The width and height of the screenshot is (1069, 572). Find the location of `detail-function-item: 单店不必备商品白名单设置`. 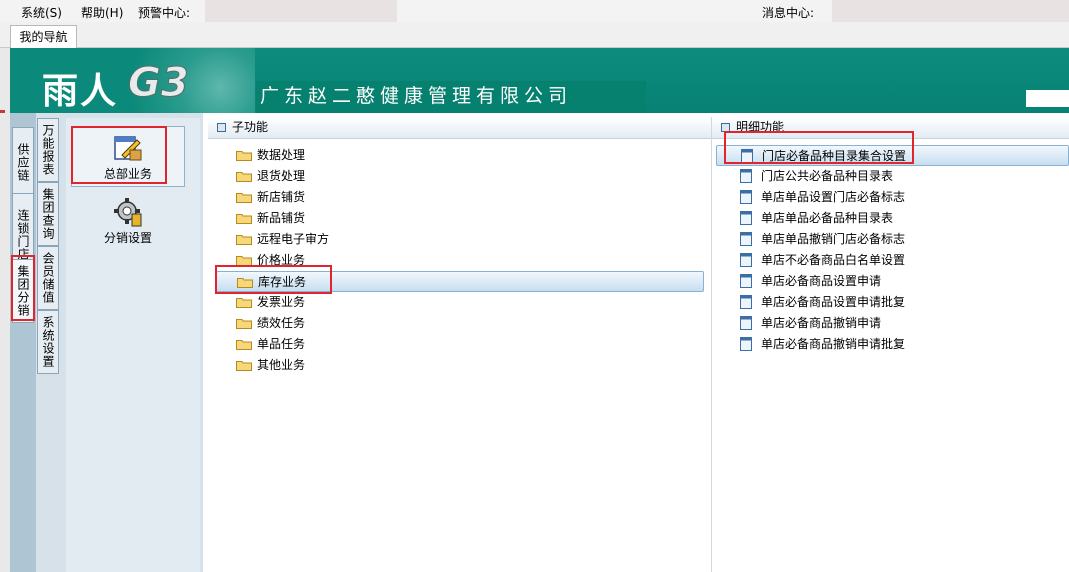

detail-function-item: 单店不必备商品白名单设置 is located at coordinates (892, 260).